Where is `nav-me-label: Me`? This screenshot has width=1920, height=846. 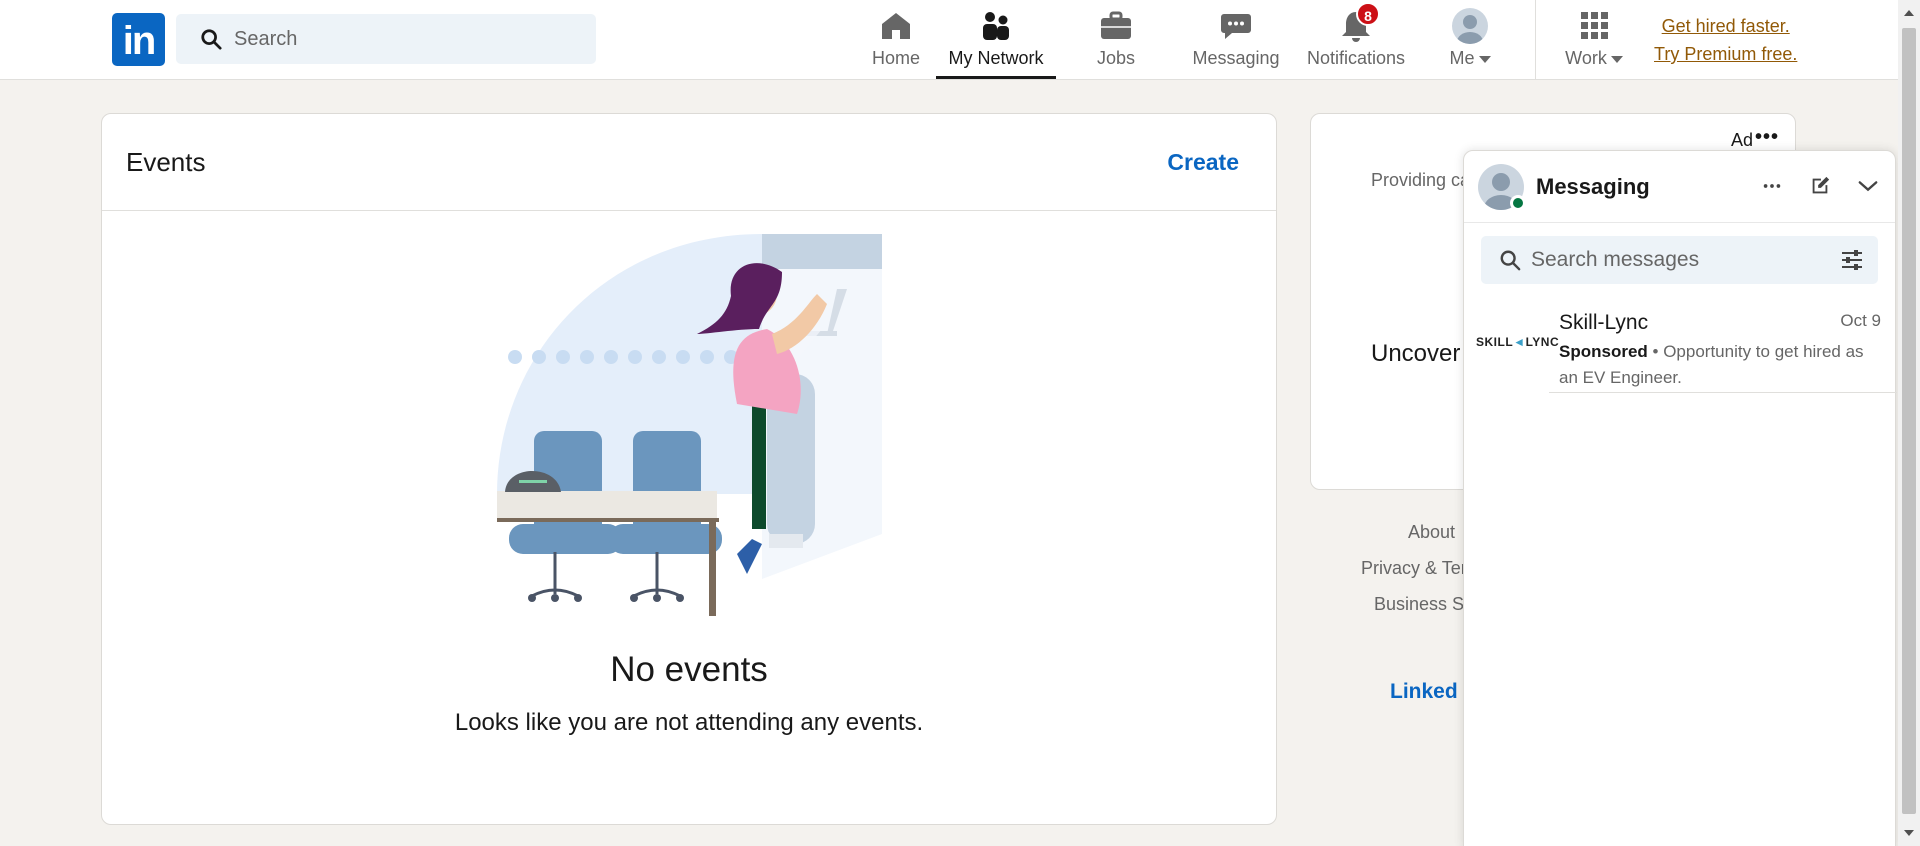
nav-me-label: Me is located at coordinates (1470, 58).